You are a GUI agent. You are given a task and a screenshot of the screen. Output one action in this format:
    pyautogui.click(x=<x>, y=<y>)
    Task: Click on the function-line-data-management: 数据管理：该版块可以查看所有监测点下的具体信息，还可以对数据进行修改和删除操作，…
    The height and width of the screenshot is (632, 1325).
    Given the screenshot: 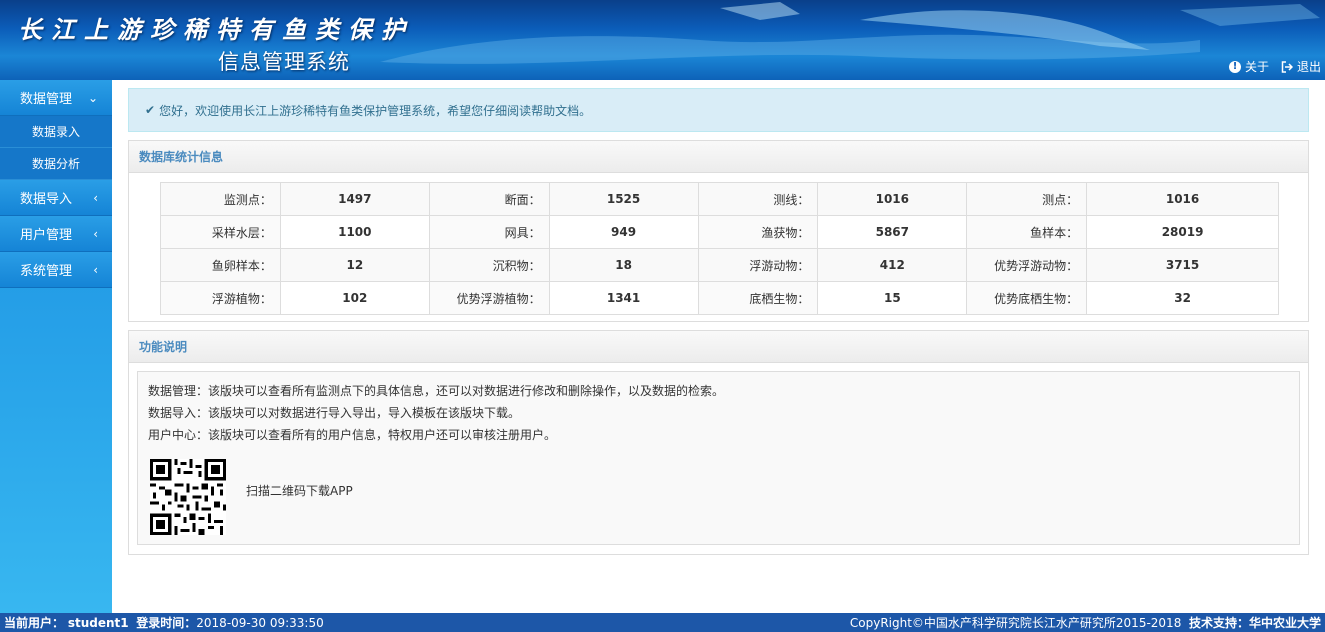 What is the action you would take?
    pyautogui.click(x=436, y=391)
    